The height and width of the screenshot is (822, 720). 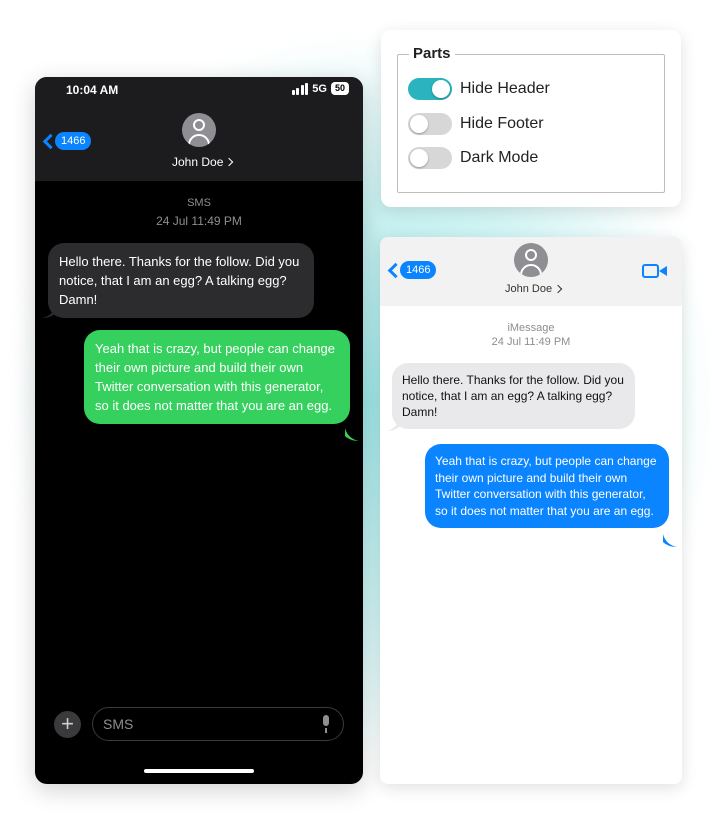 What do you see at coordinates (339, 88) in the screenshot?
I see `battery-icon: 50` at bounding box center [339, 88].